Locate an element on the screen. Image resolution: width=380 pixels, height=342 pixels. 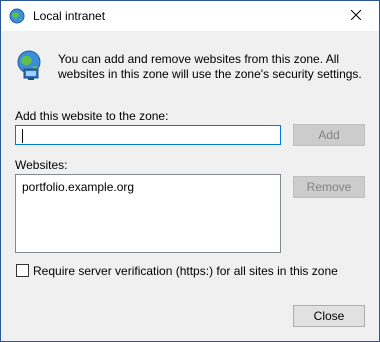
add-button: Add is located at coordinates (329, 135).